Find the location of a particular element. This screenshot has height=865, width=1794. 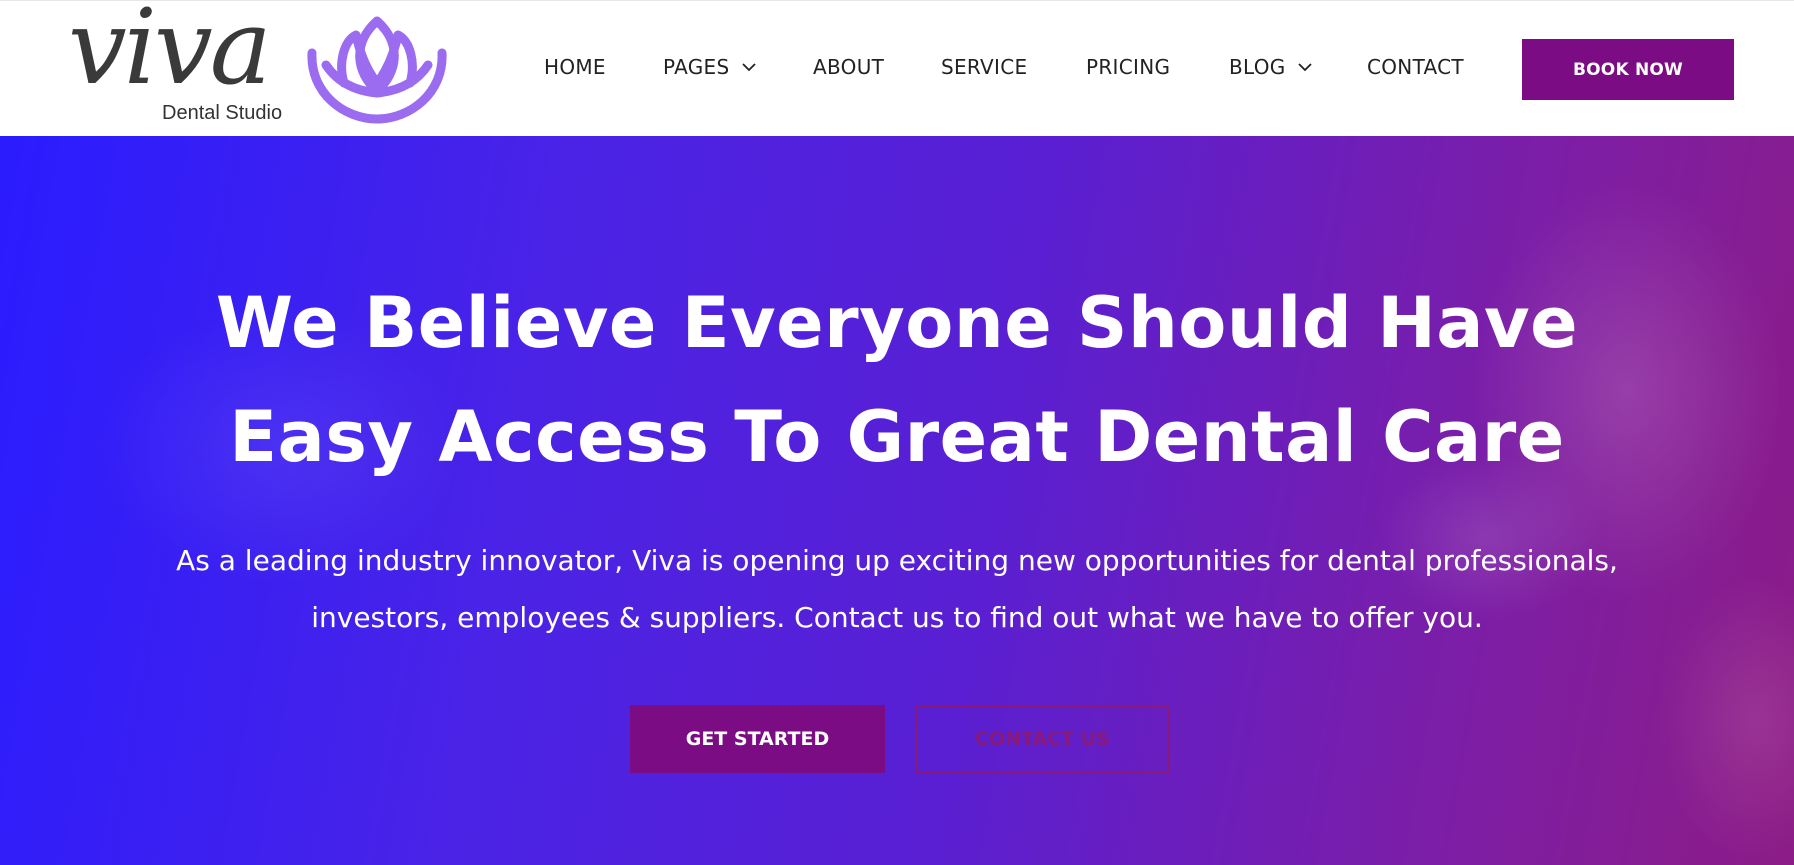

nav-item-label: SERVICE is located at coordinates (984, 67).